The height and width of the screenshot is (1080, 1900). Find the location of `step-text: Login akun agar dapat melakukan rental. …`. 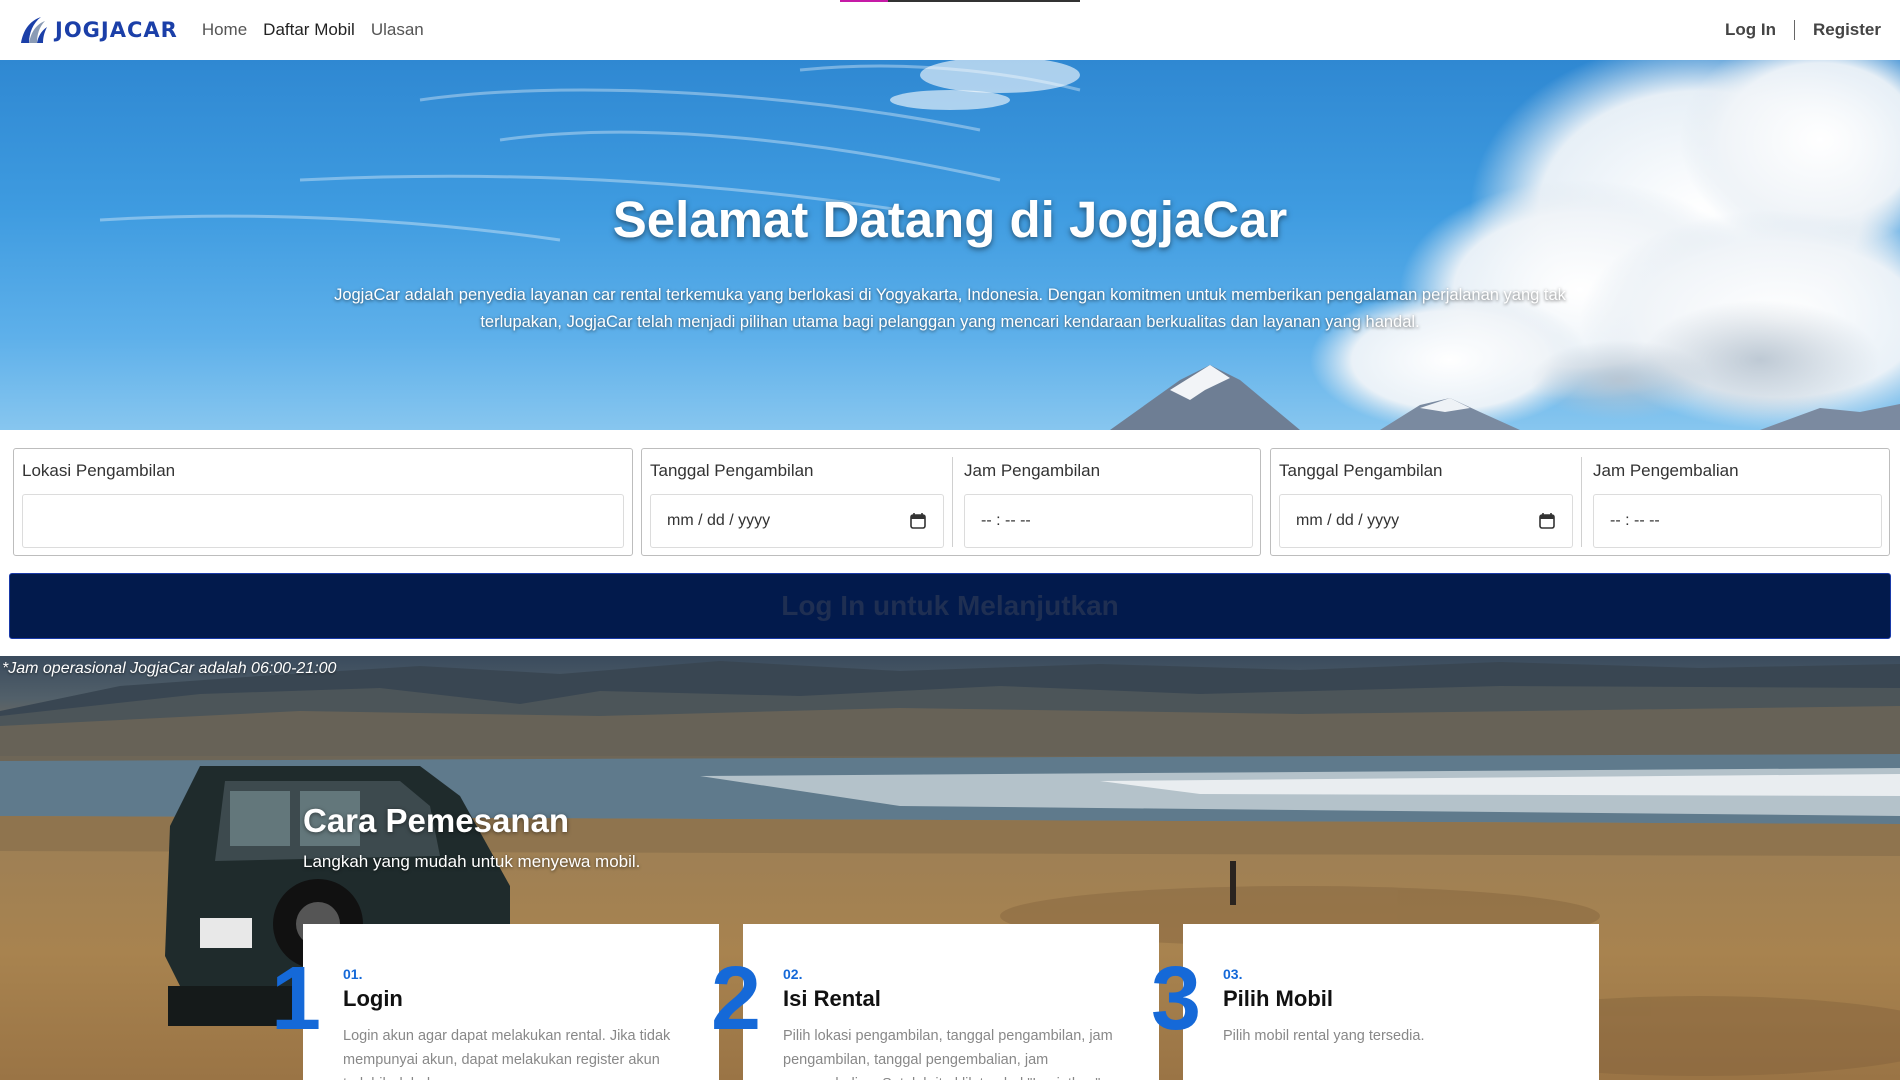

step-text: Login akun agar dapat melakukan rental. … is located at coordinates (507, 1054).